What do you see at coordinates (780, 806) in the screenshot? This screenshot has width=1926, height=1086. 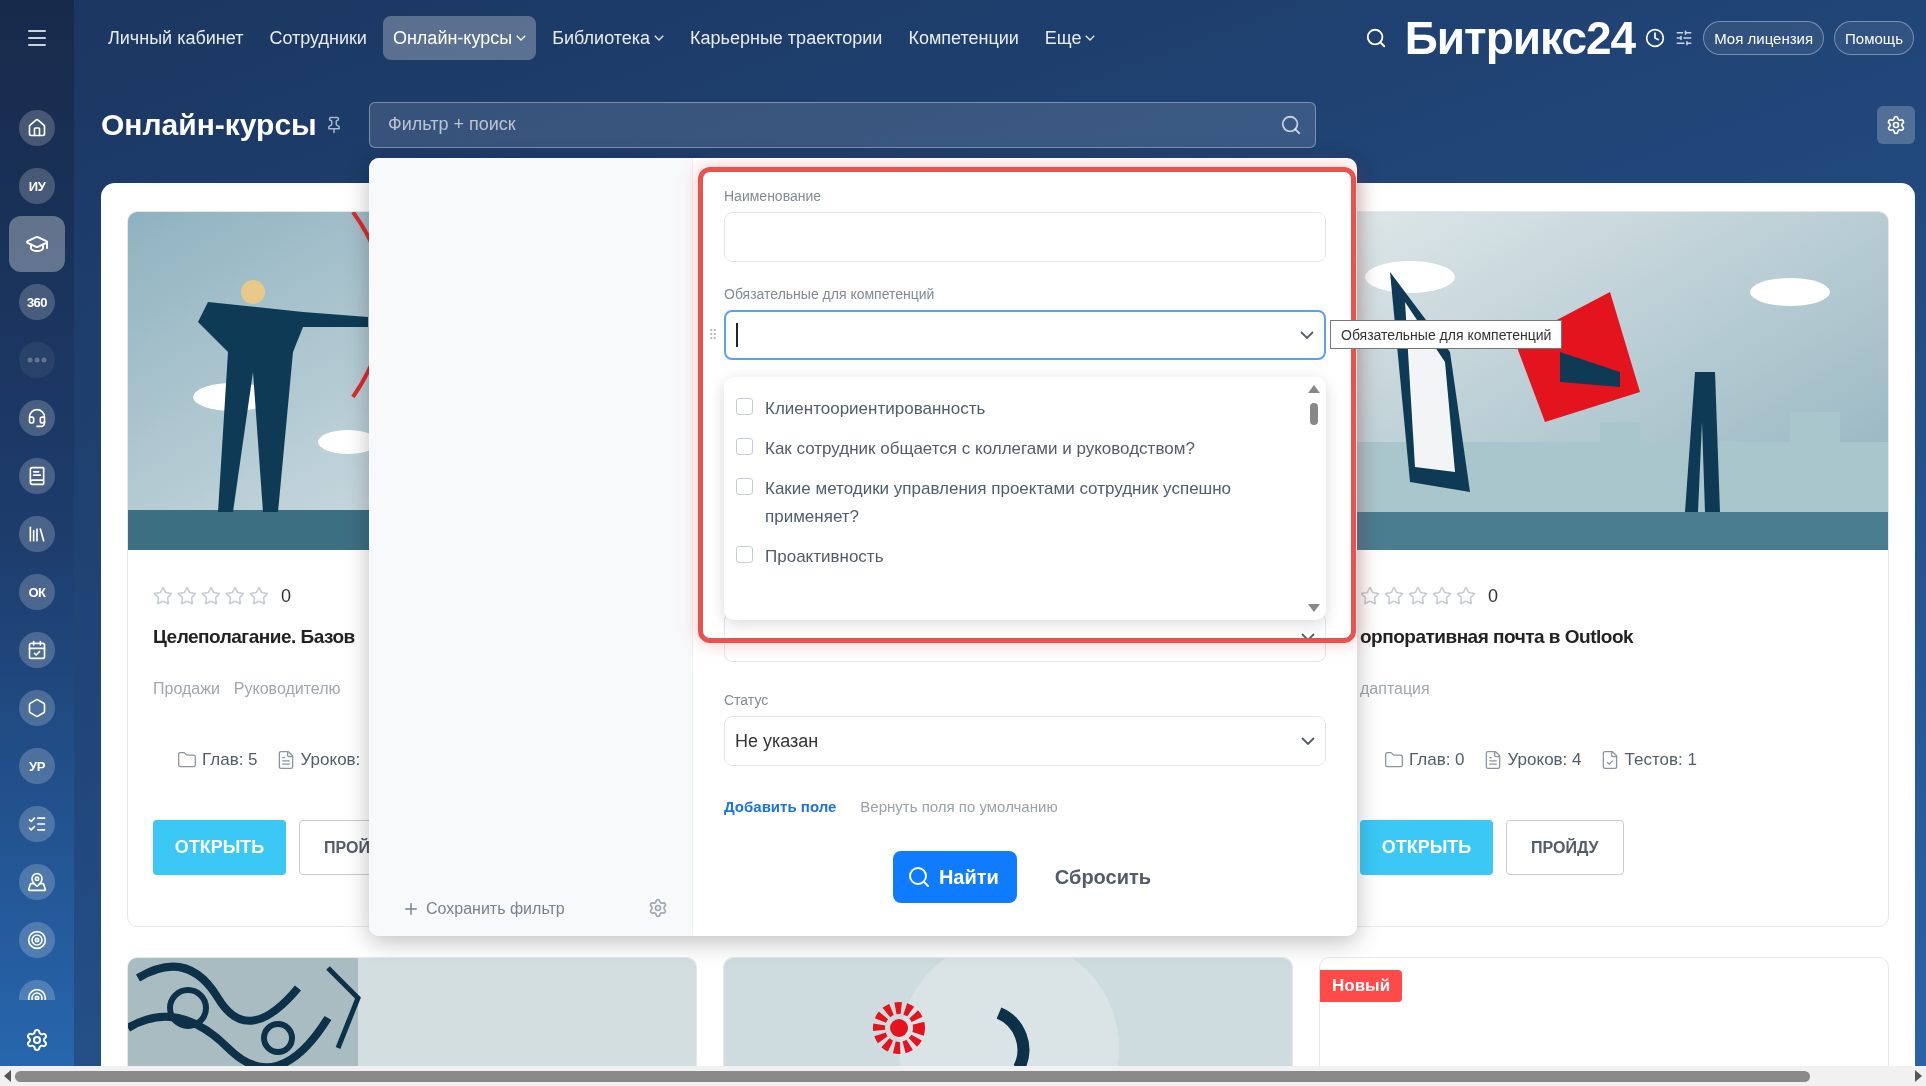 I see `add-field-link: Добавить поле` at bounding box center [780, 806].